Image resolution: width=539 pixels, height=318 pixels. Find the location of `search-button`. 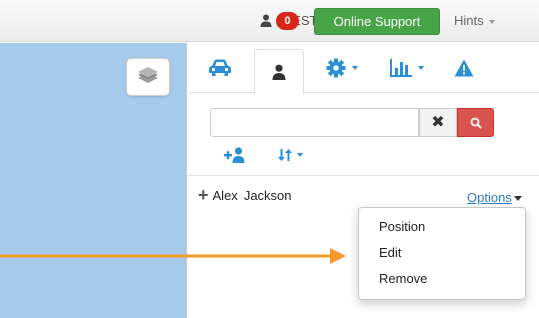

search-button is located at coordinates (475, 122).